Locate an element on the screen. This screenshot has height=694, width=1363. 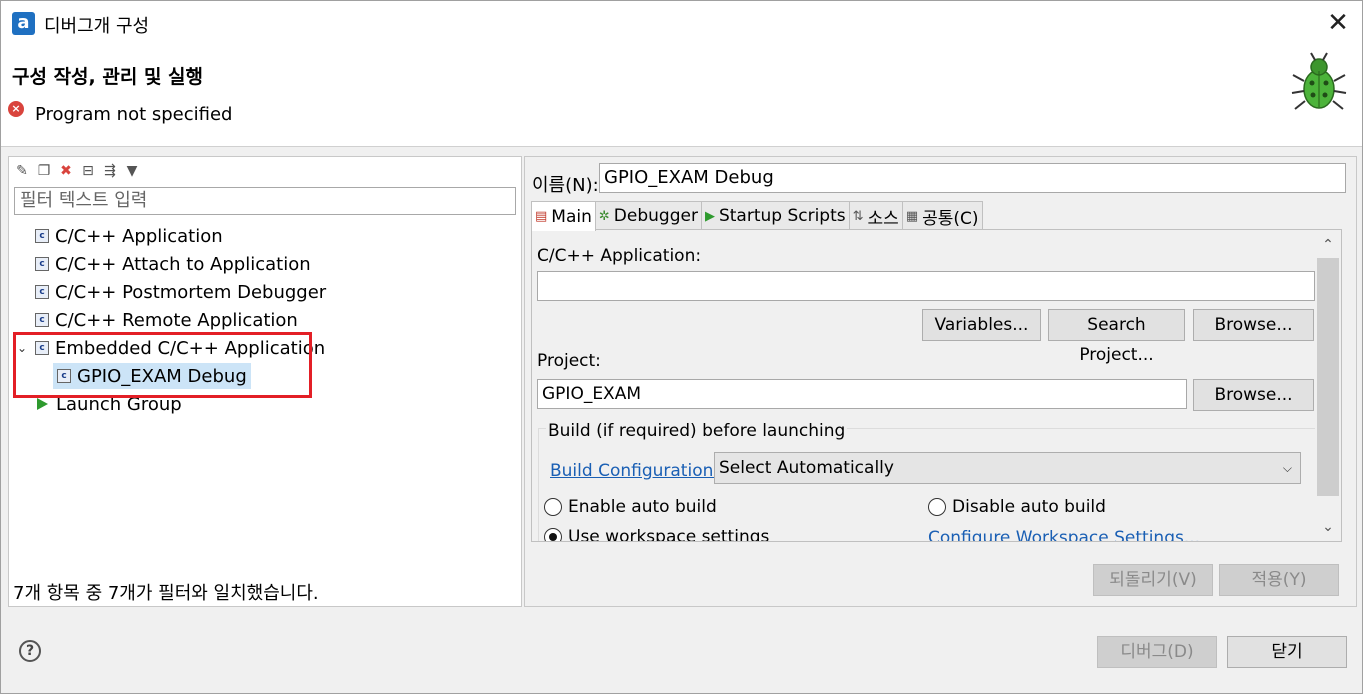
title-bar: a 디버그개 구성 ✕ is located at coordinates (681, 24).